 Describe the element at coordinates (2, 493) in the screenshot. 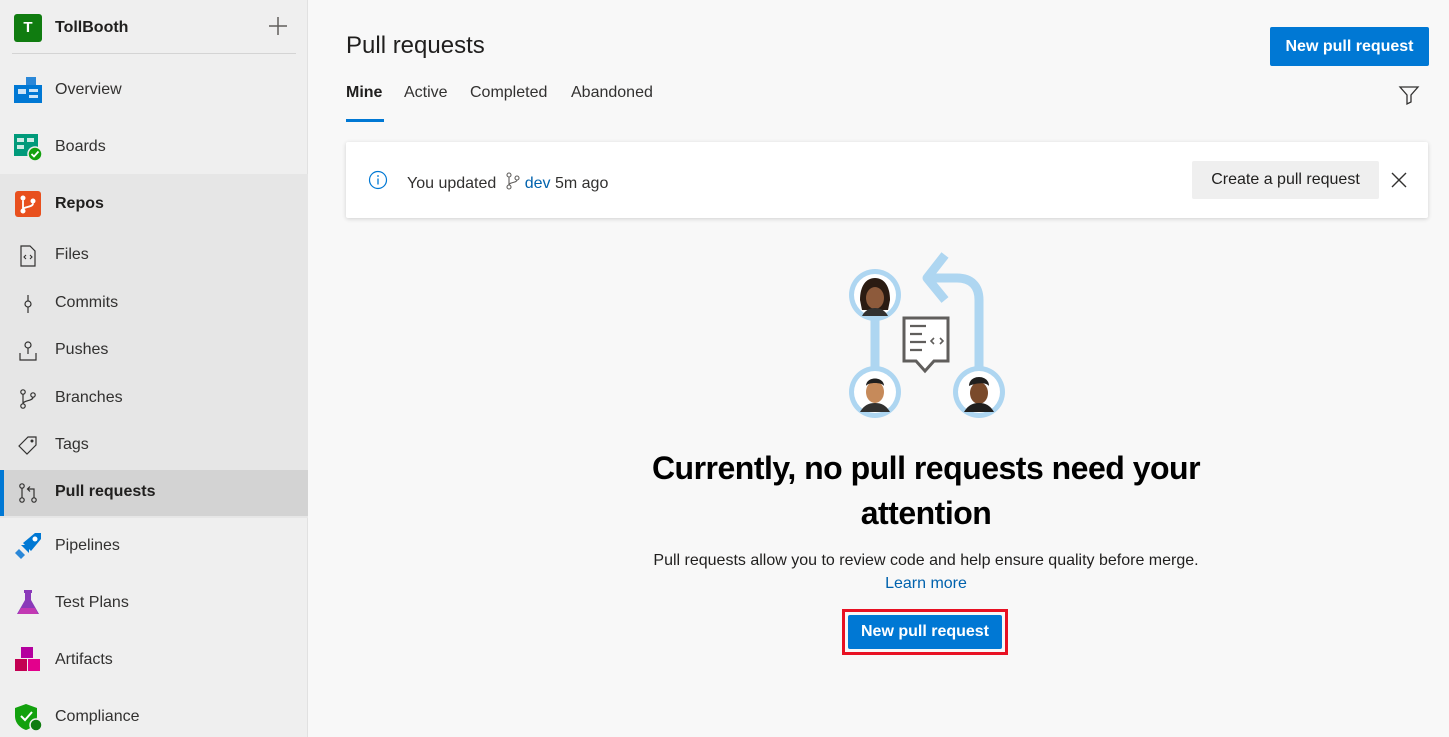

I see `selected-indicator` at that location.